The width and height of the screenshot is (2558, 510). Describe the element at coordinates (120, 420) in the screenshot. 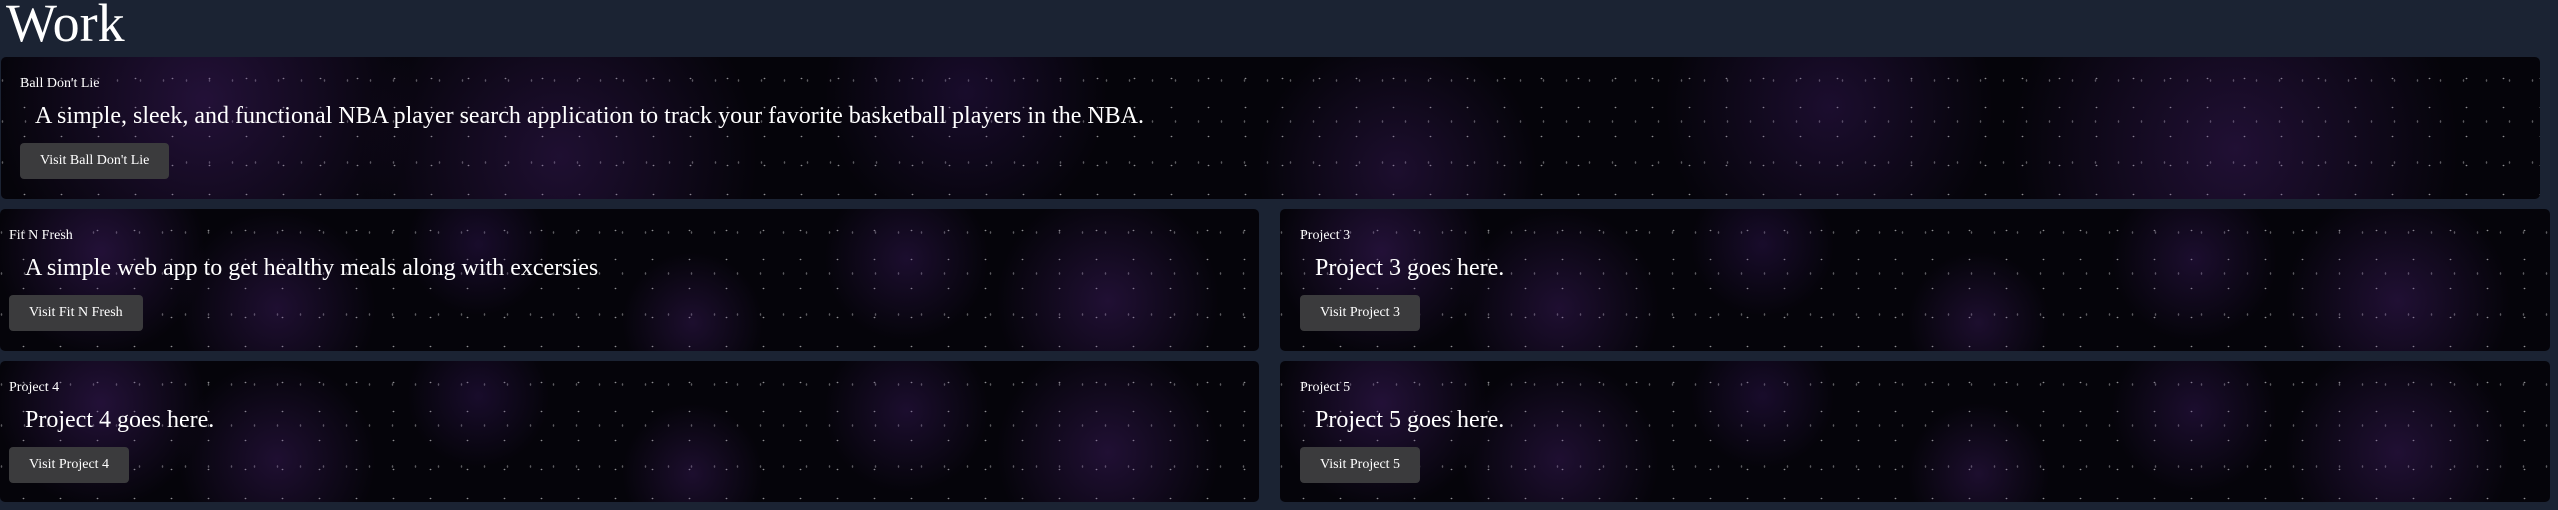

I see `project-description: Project 4 goes here.` at that location.